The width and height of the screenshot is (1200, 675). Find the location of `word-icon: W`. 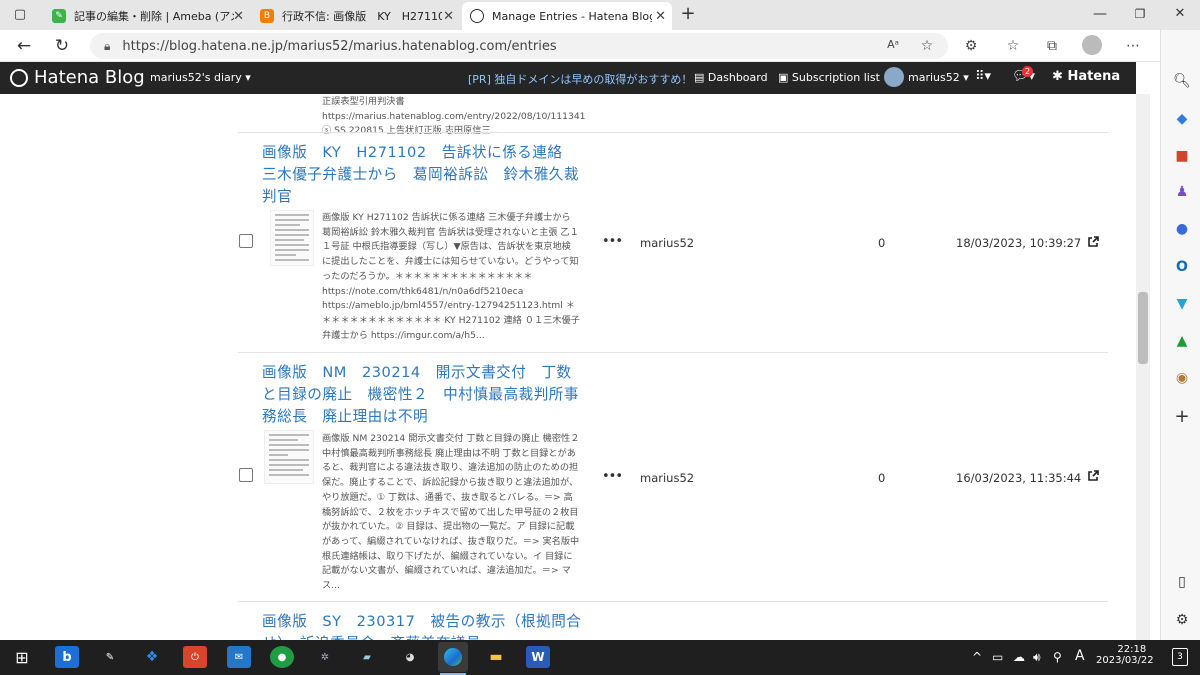

word-icon: W is located at coordinates (538, 657).